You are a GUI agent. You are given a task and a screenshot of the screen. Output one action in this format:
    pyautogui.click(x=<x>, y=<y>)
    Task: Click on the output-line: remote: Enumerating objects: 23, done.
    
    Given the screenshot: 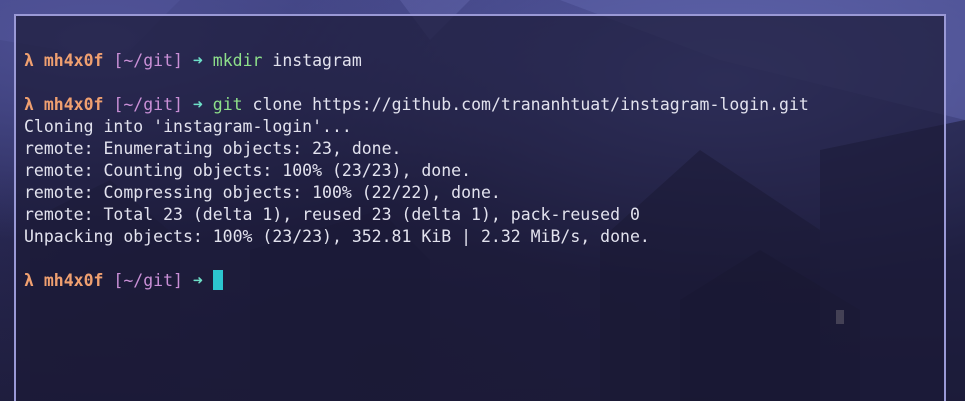 What is the action you would take?
    pyautogui.click(x=213, y=148)
    